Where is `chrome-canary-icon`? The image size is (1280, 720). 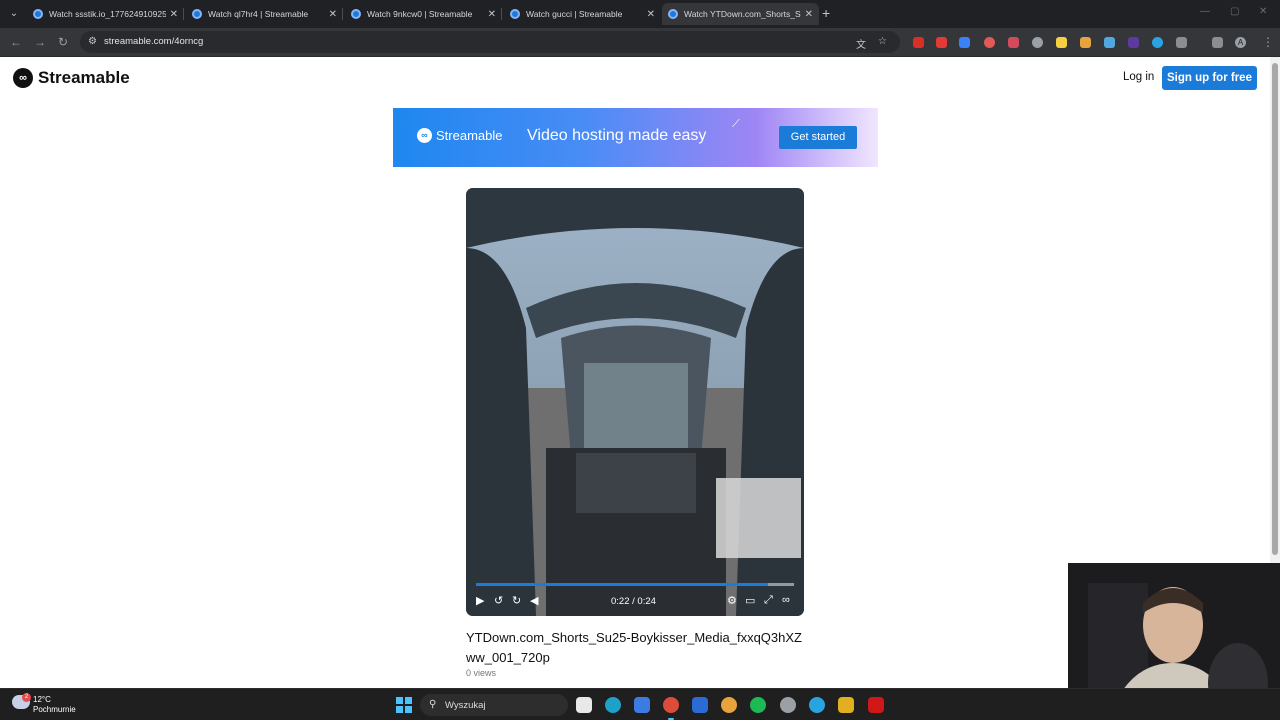
chrome-canary-icon is located at coordinates (729, 705).